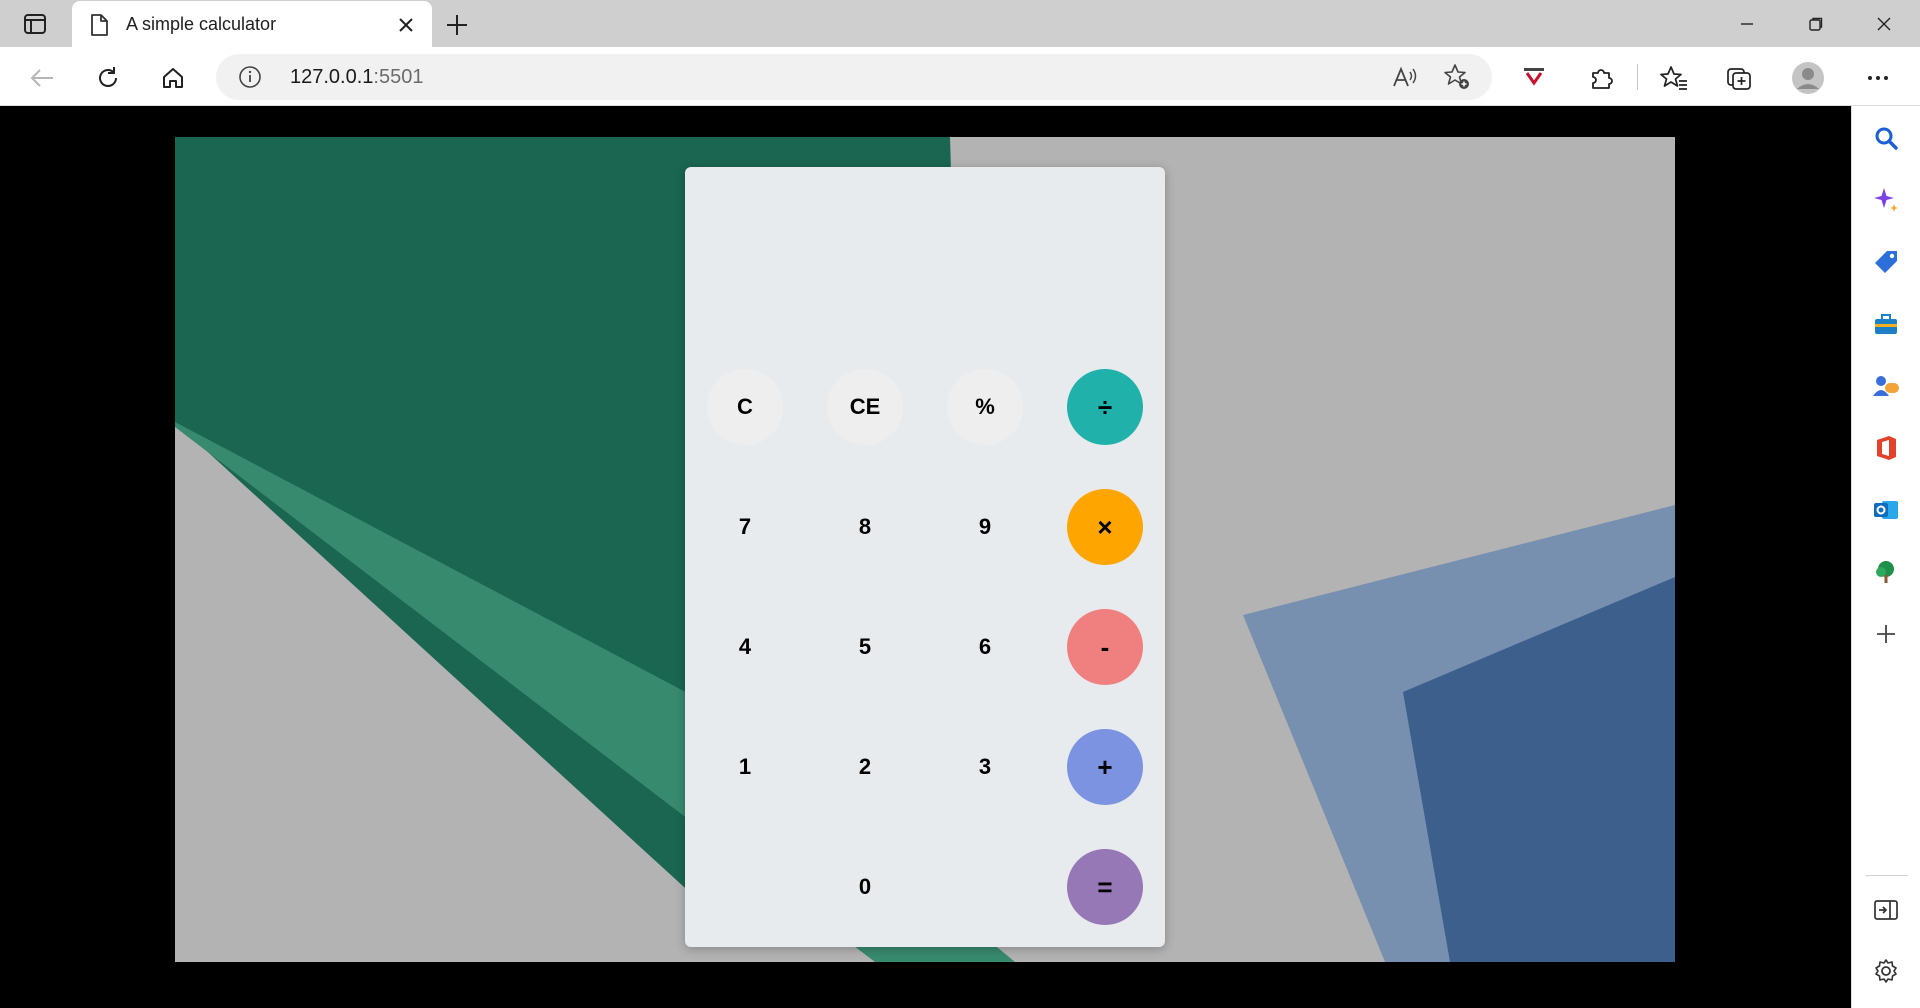 This screenshot has height=1008, width=1920. What do you see at coordinates (985, 527) in the screenshot?
I see `digit-9-button: 9` at bounding box center [985, 527].